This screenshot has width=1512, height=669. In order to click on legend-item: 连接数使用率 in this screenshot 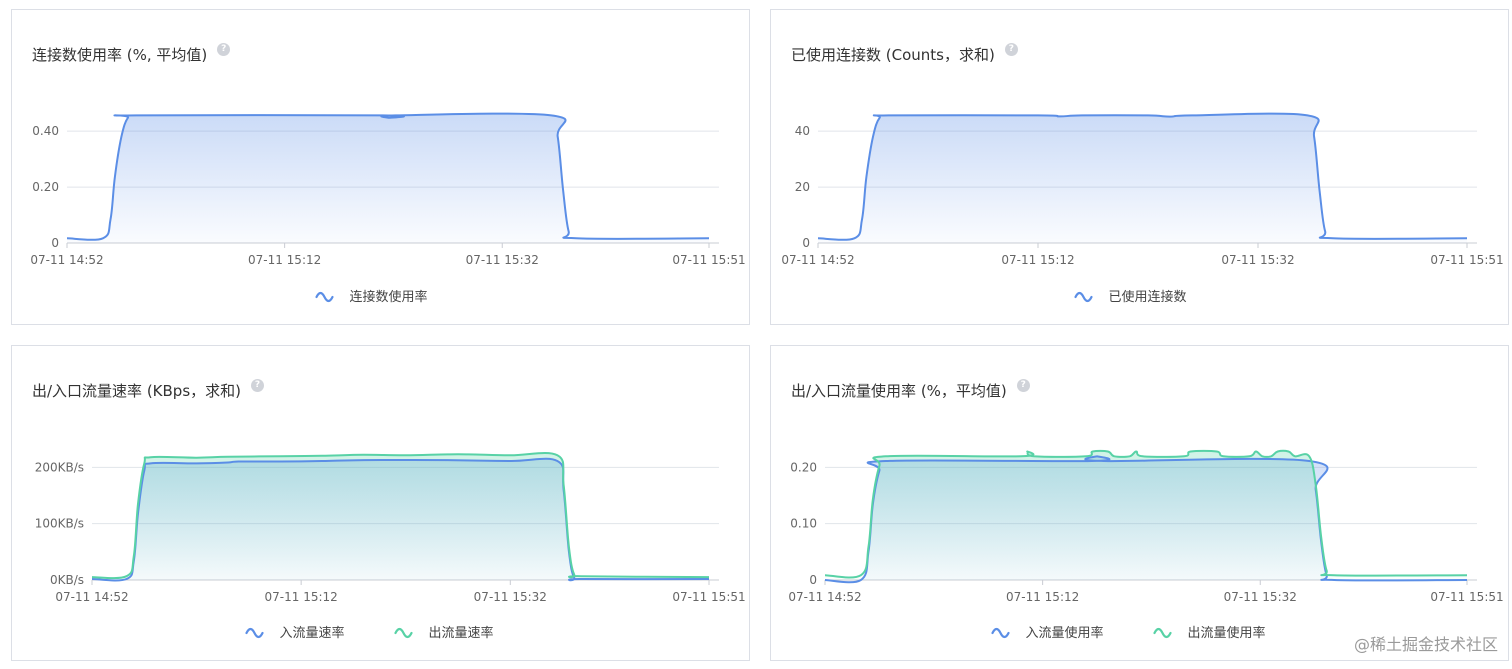, I will do `click(371, 297)`.